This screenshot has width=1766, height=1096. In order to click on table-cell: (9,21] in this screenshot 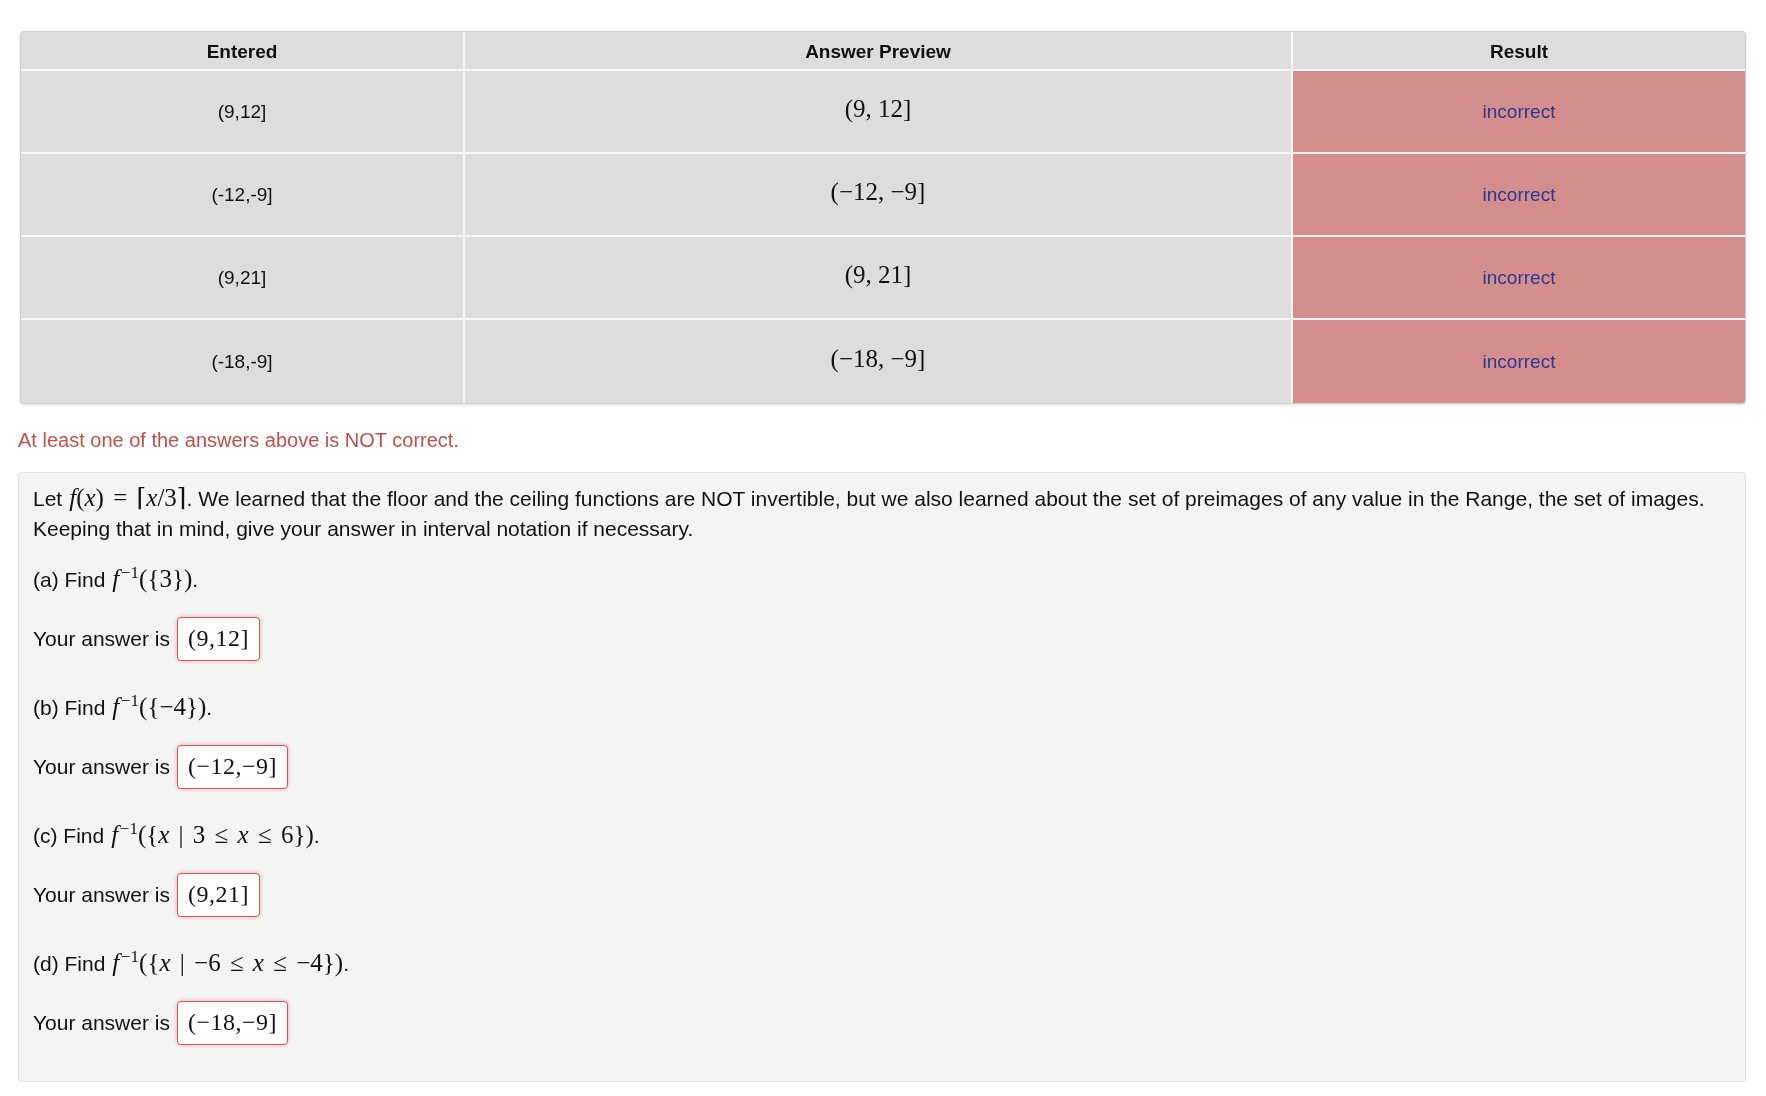, I will do `click(243, 278)`.